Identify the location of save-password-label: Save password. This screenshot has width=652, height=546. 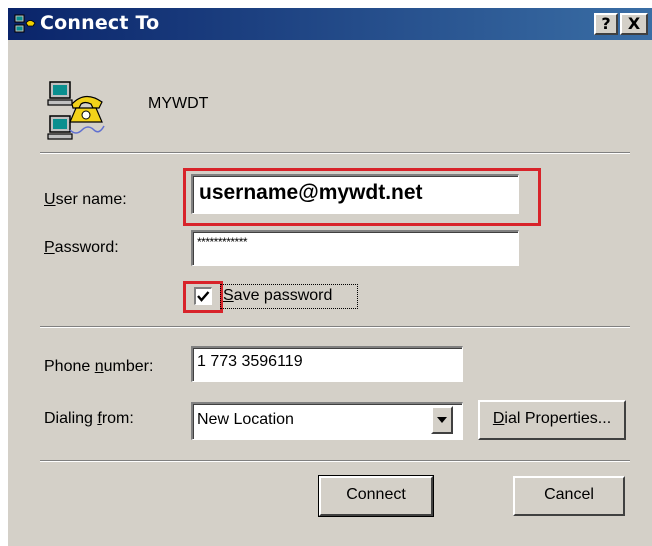
(277, 296).